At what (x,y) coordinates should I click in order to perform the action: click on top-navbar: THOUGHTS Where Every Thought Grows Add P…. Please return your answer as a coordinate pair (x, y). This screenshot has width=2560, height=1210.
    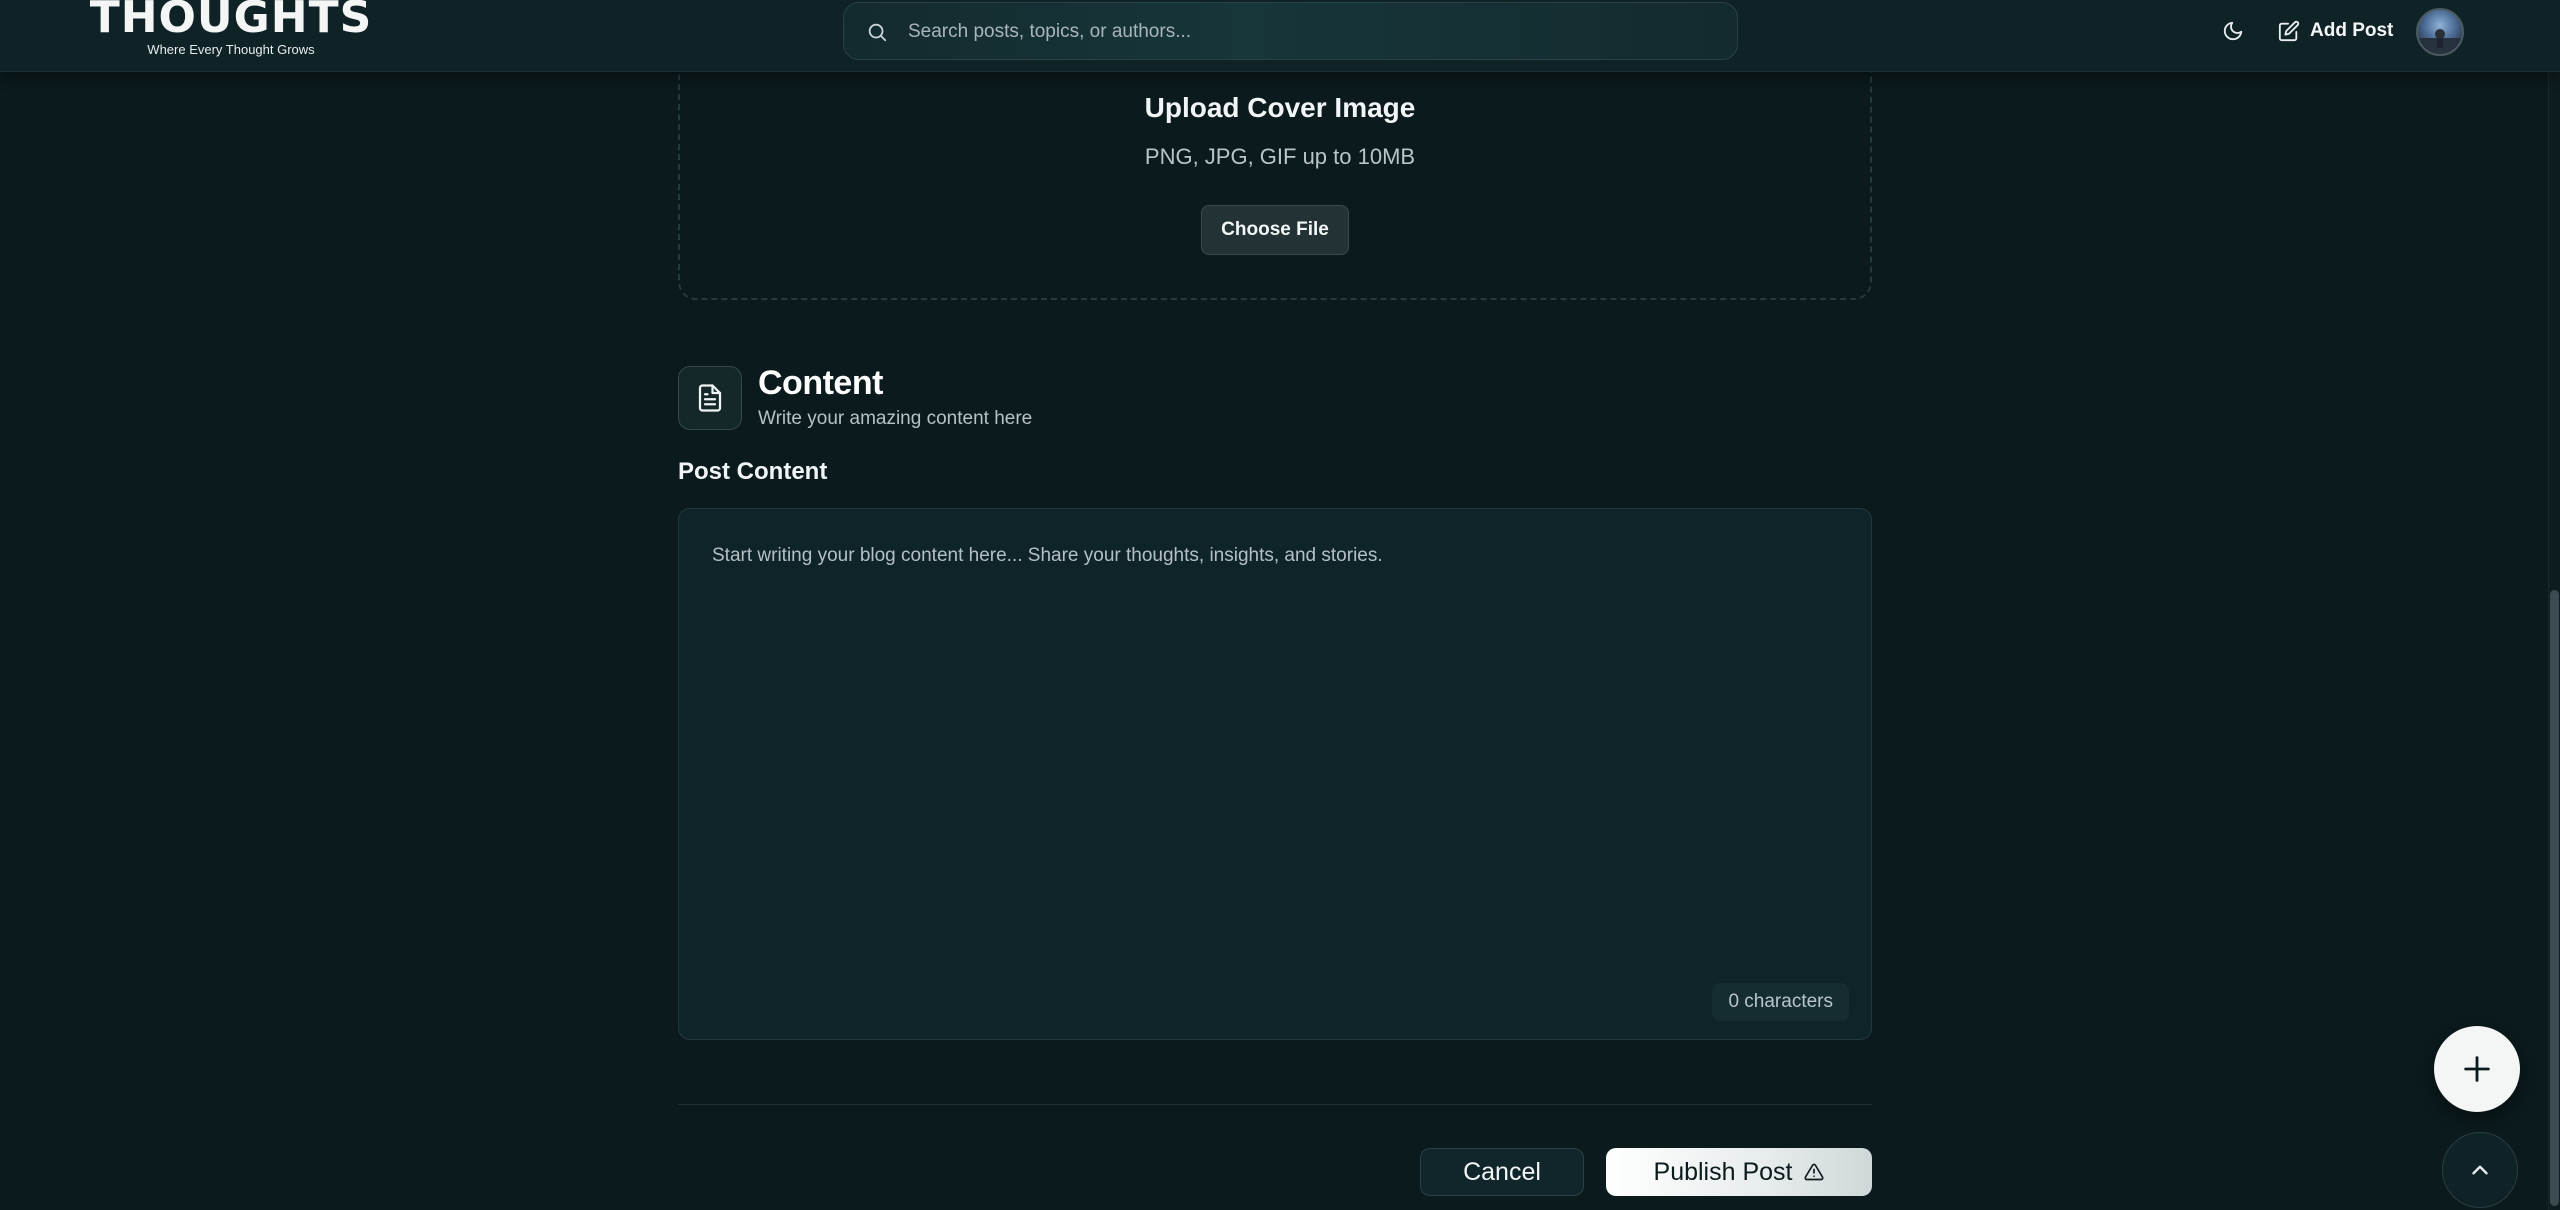
    Looking at the image, I should click on (1280, 36).